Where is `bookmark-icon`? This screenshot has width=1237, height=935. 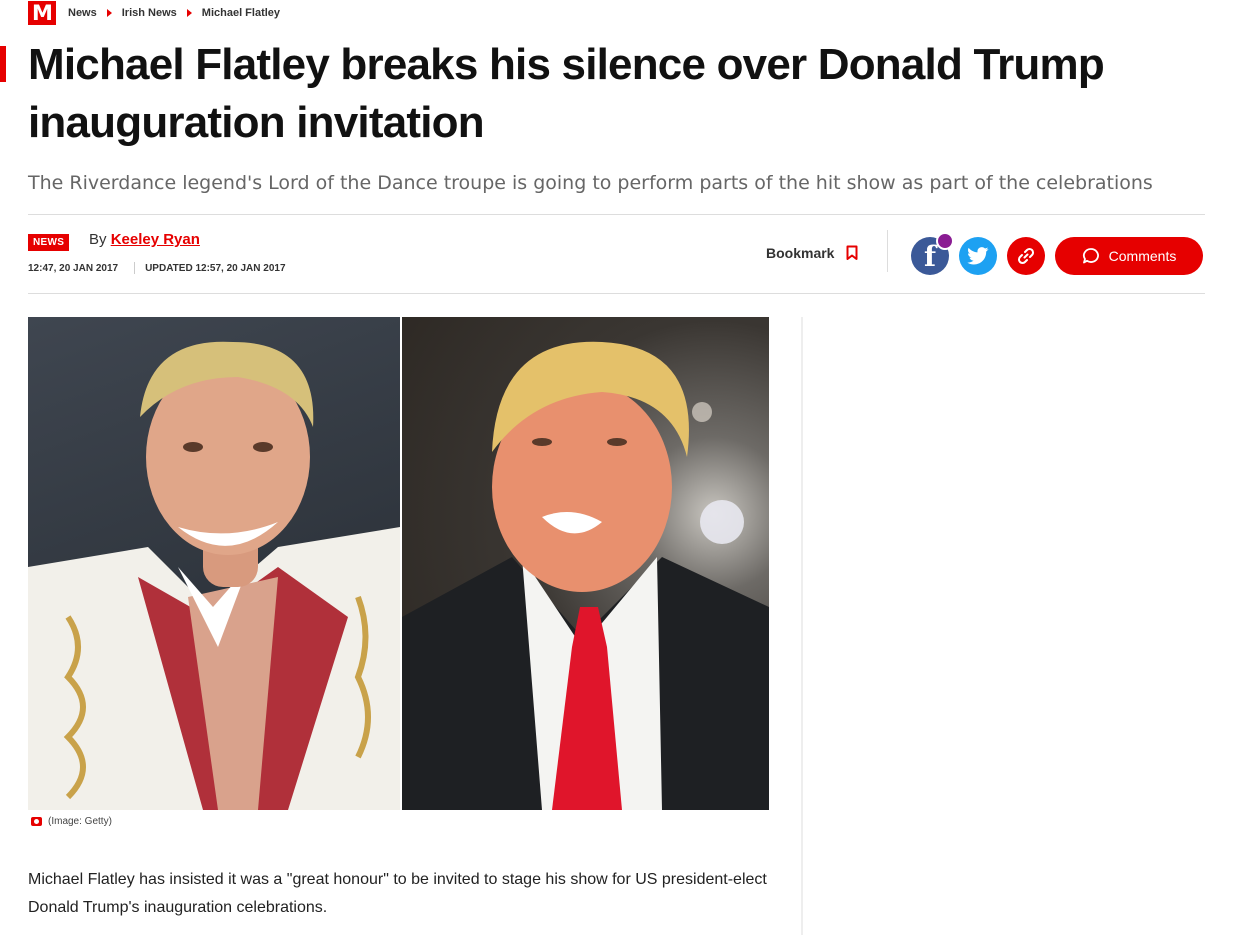
bookmark-icon is located at coordinates (852, 252).